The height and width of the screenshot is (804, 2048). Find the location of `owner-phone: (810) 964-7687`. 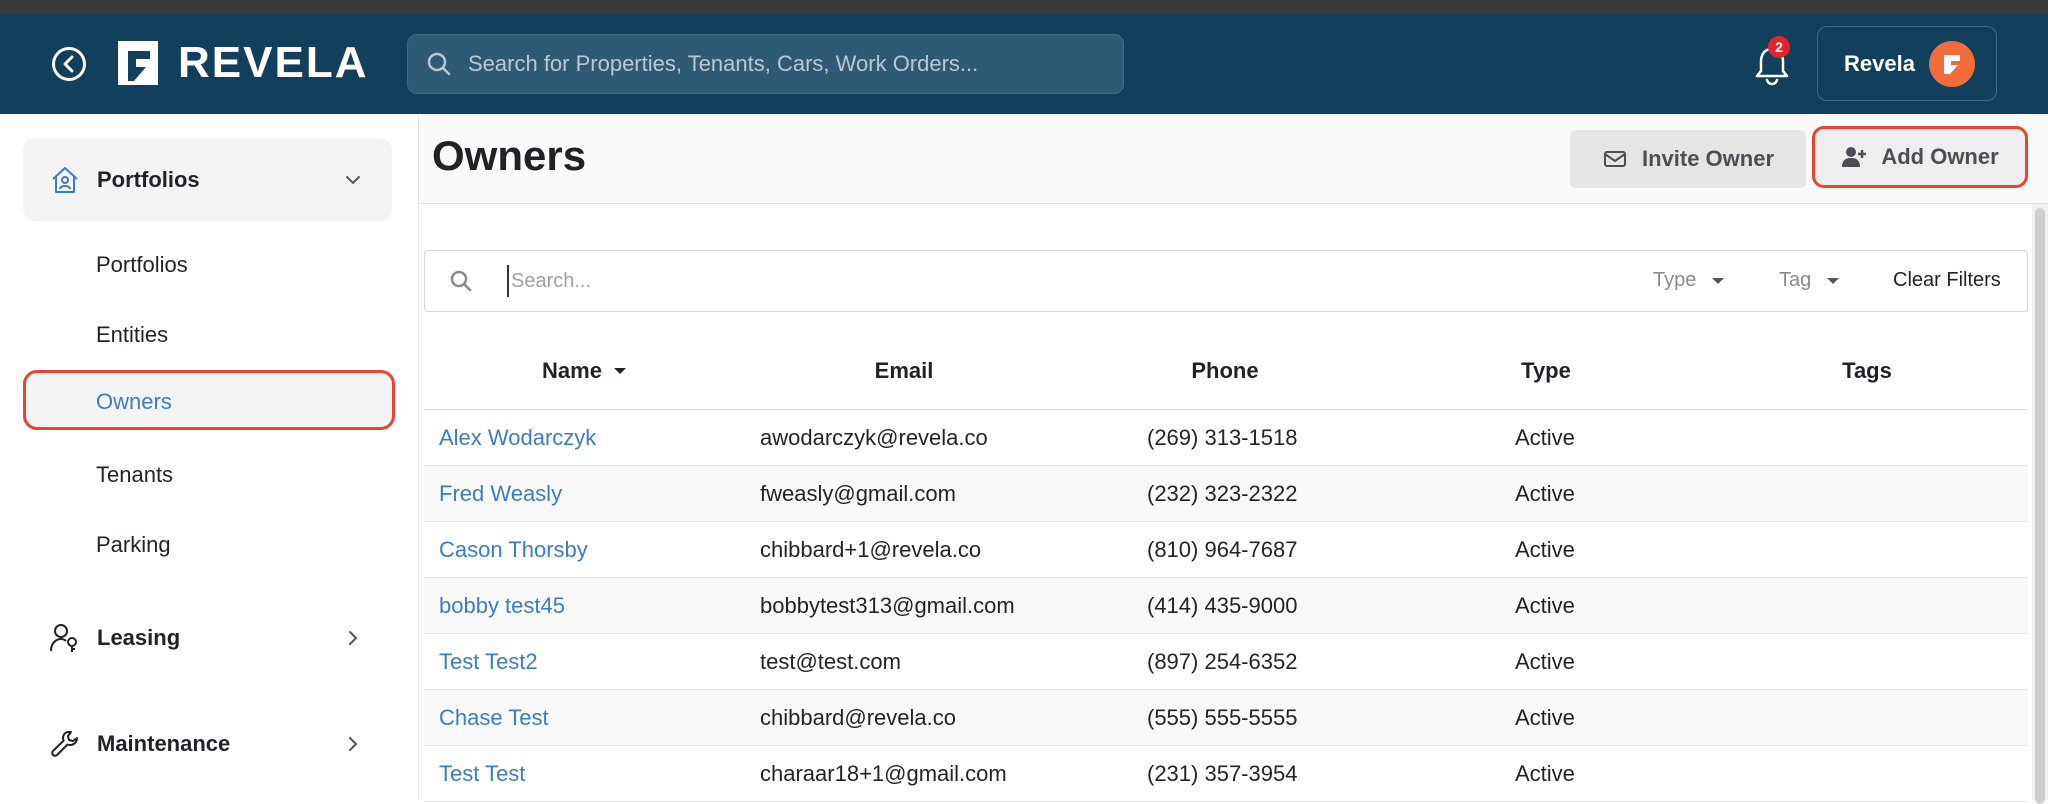

owner-phone: (810) 964-7687 is located at coordinates (1222, 549).